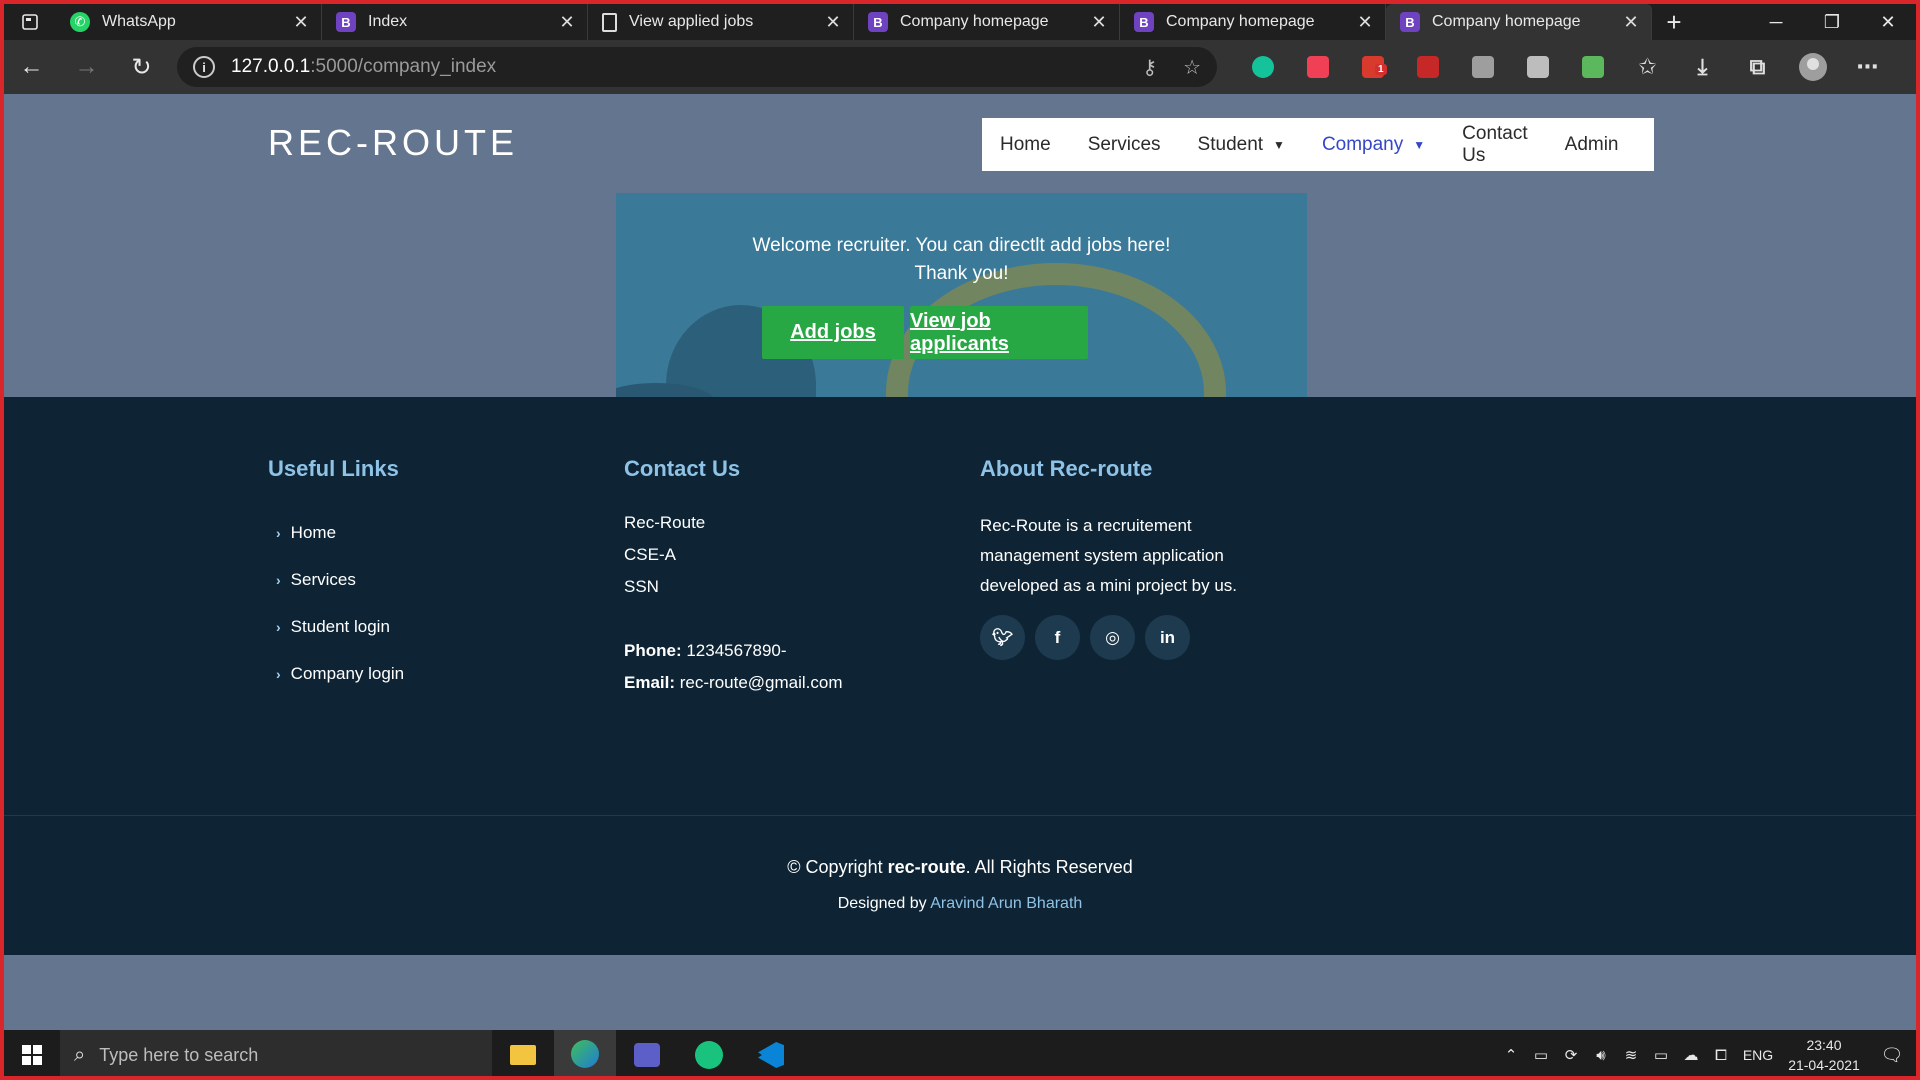 The height and width of the screenshot is (1080, 1920). What do you see at coordinates (1661, 1055) in the screenshot?
I see `battery-icon: ▭` at bounding box center [1661, 1055].